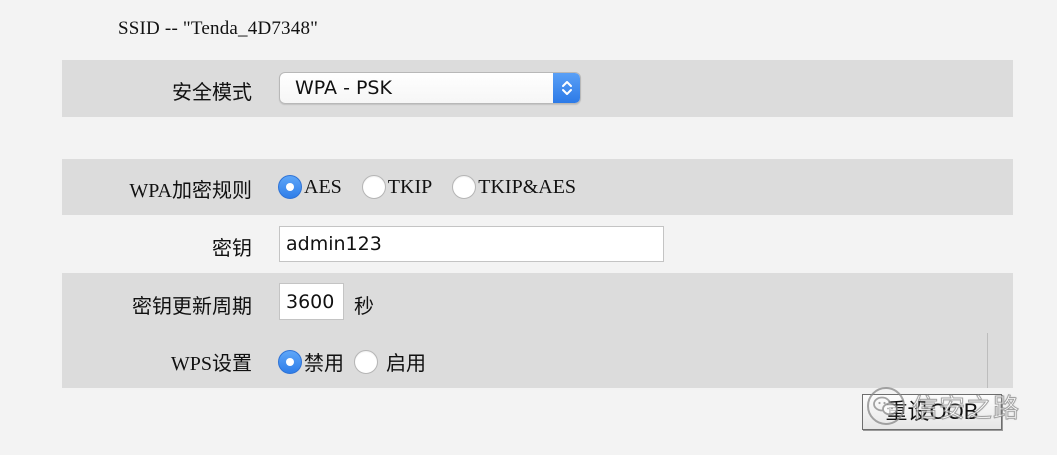 This screenshot has height=455, width=1057. I want to click on encryption-radio-group: AES TKIP TKIP&AES, so click(427, 187).